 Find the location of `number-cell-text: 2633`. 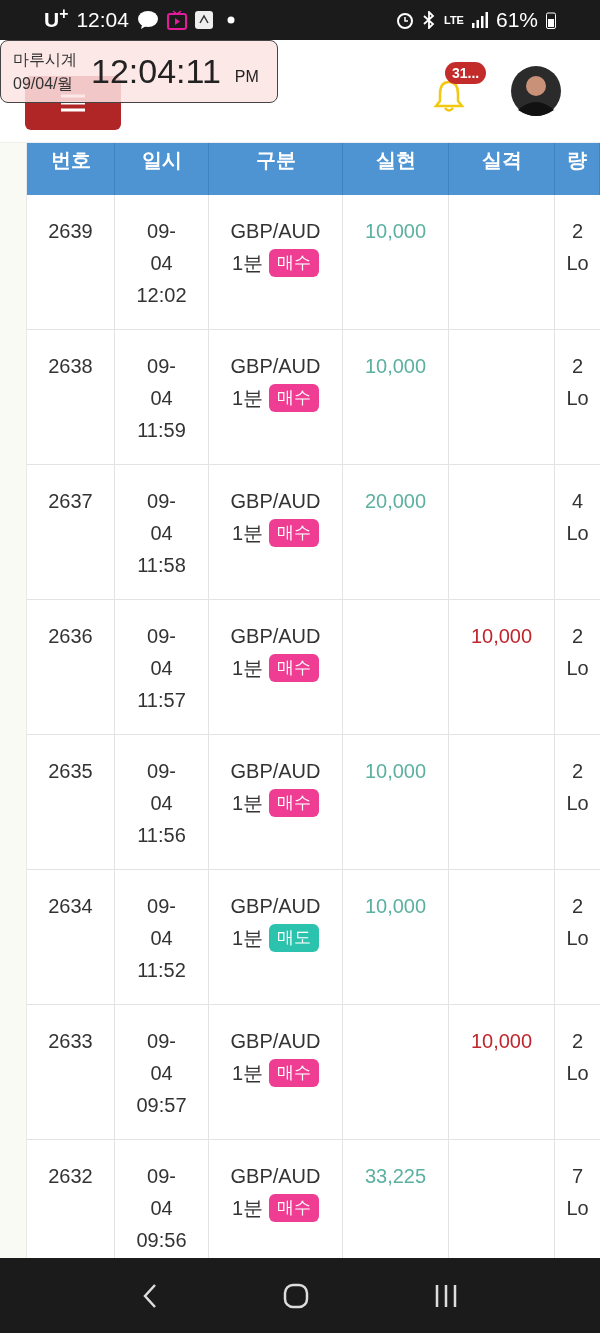

number-cell-text: 2633 is located at coordinates (70, 1041).